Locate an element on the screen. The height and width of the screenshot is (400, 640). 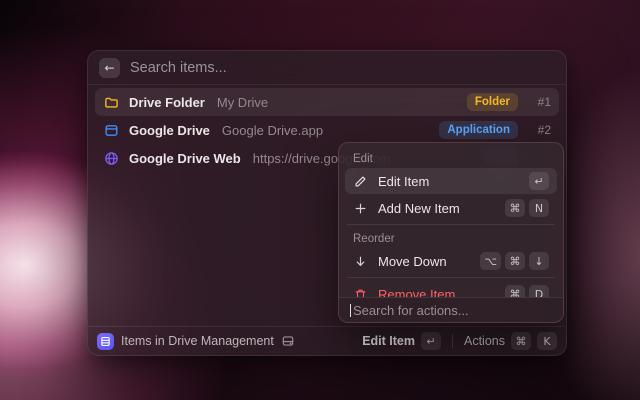
actions-menu-button: Actions ⌘ K is located at coordinates (510, 341).